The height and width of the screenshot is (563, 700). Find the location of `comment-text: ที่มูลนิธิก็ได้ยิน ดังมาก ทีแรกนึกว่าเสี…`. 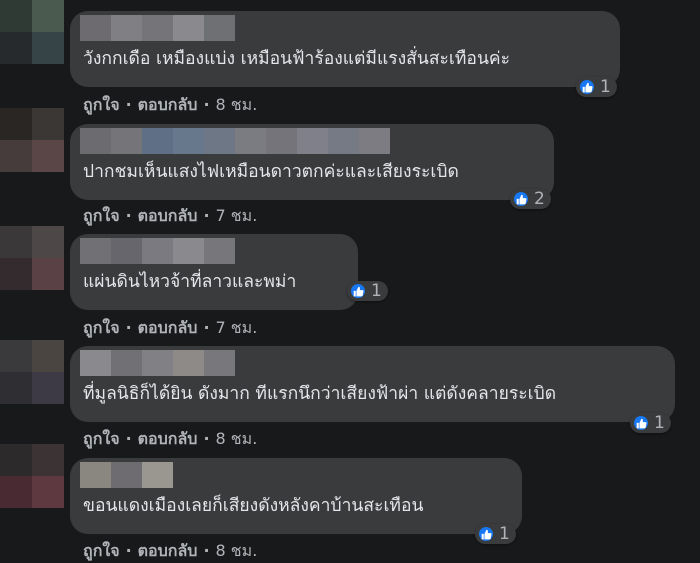

comment-text: ที่มูลนิธิก็ได้ยิน ดังมาก ทีแรกนึกว่าเสี… is located at coordinates (320, 394).